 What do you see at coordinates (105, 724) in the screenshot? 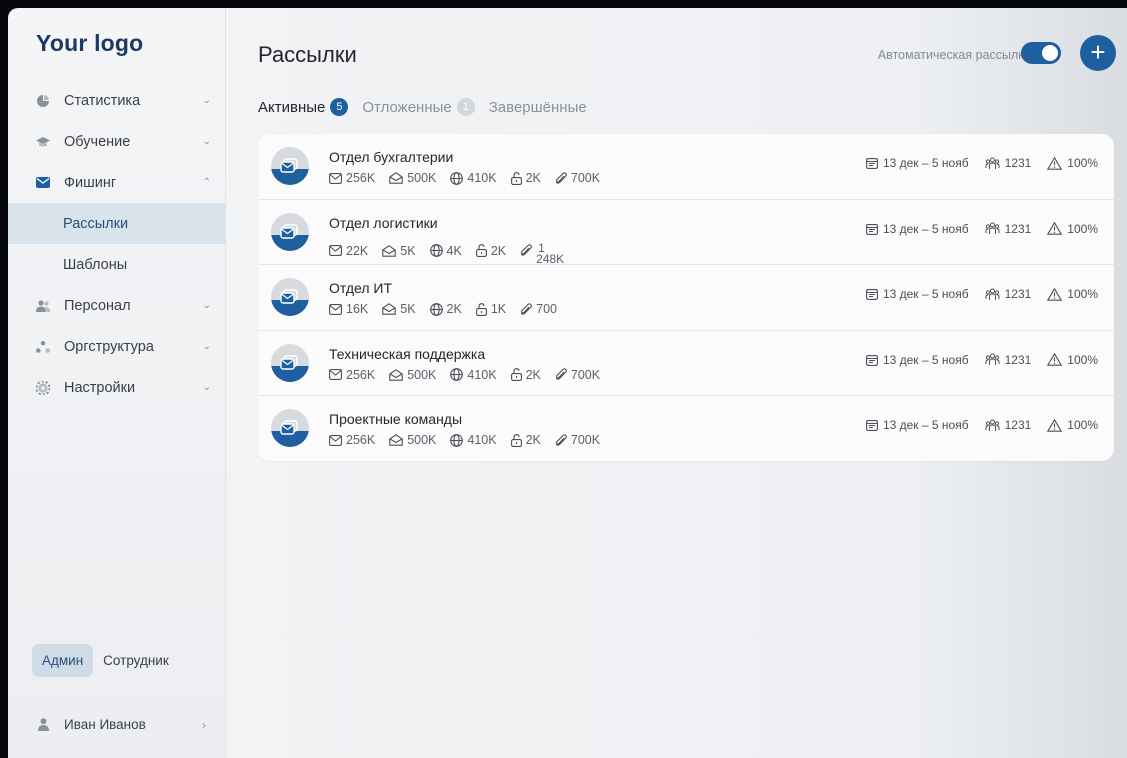
I see `user-name: Иван Иванов` at bounding box center [105, 724].